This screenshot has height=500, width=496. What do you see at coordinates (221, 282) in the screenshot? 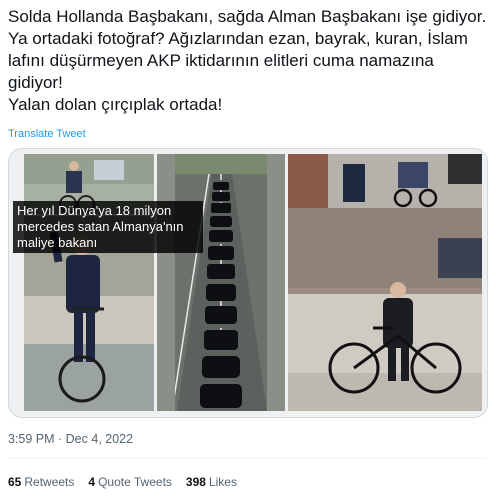
I see `photo-car-convoy` at bounding box center [221, 282].